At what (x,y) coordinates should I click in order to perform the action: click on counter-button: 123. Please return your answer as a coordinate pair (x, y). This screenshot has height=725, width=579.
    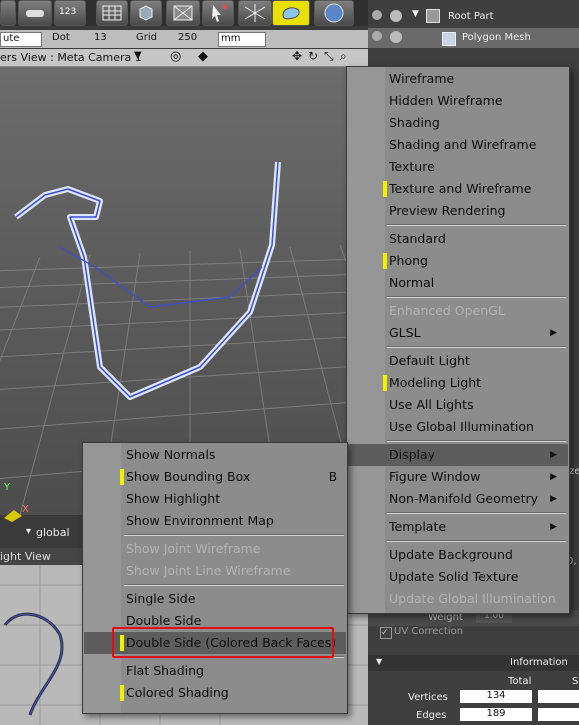
    Looking at the image, I should click on (70, 13).